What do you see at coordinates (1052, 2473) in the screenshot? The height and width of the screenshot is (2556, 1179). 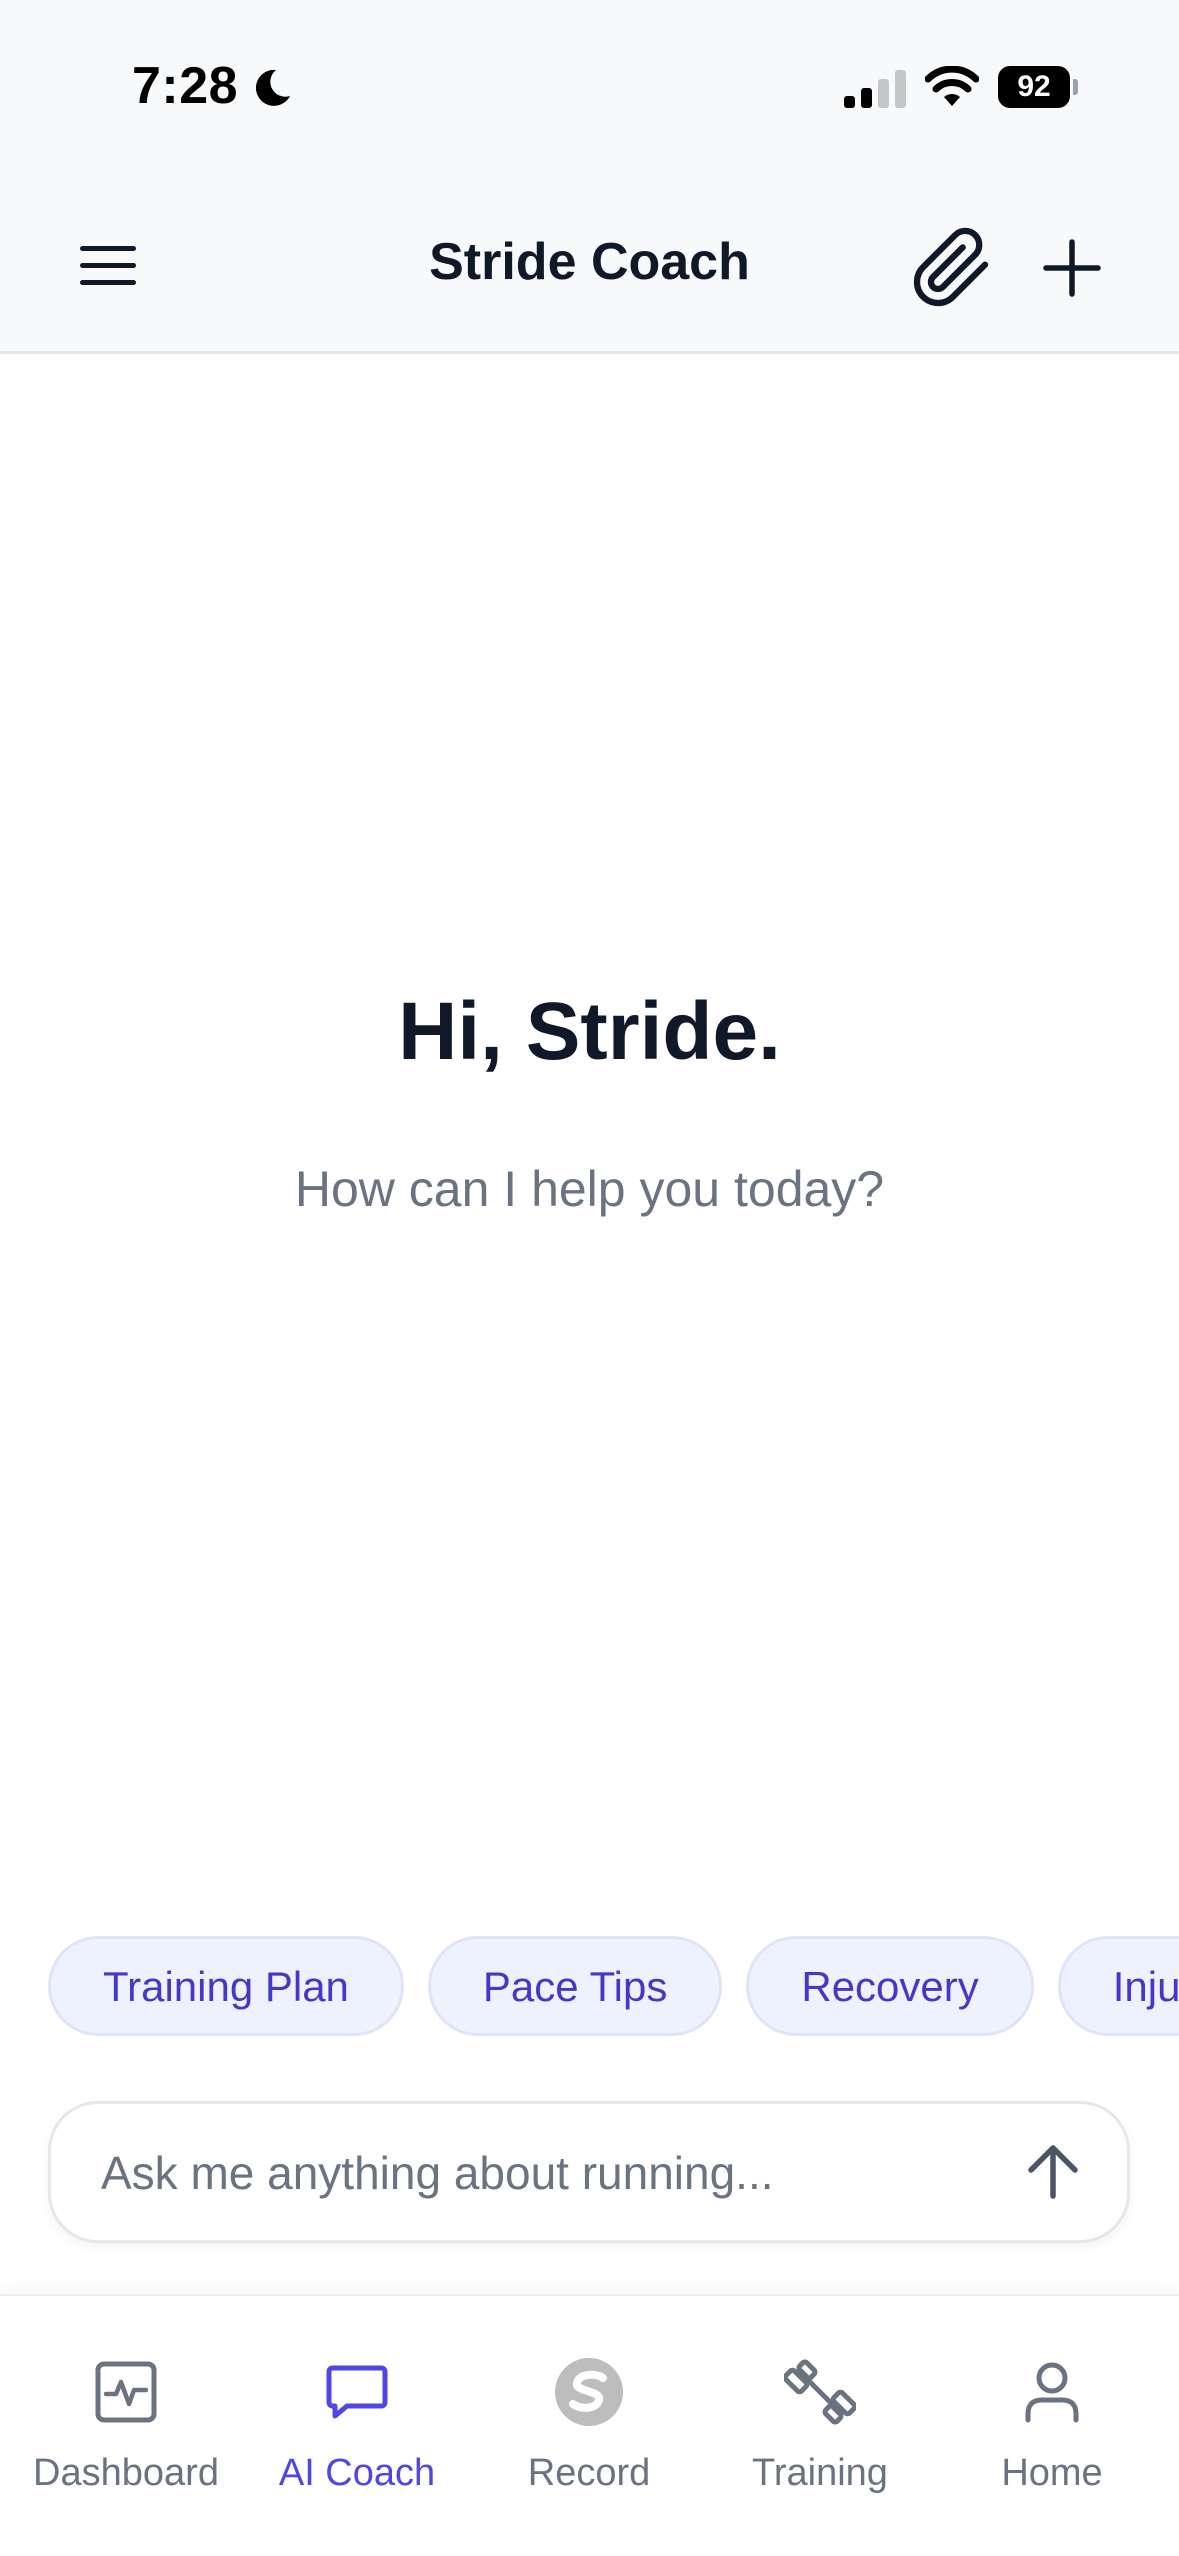 I see `tab-home-label: Home` at bounding box center [1052, 2473].